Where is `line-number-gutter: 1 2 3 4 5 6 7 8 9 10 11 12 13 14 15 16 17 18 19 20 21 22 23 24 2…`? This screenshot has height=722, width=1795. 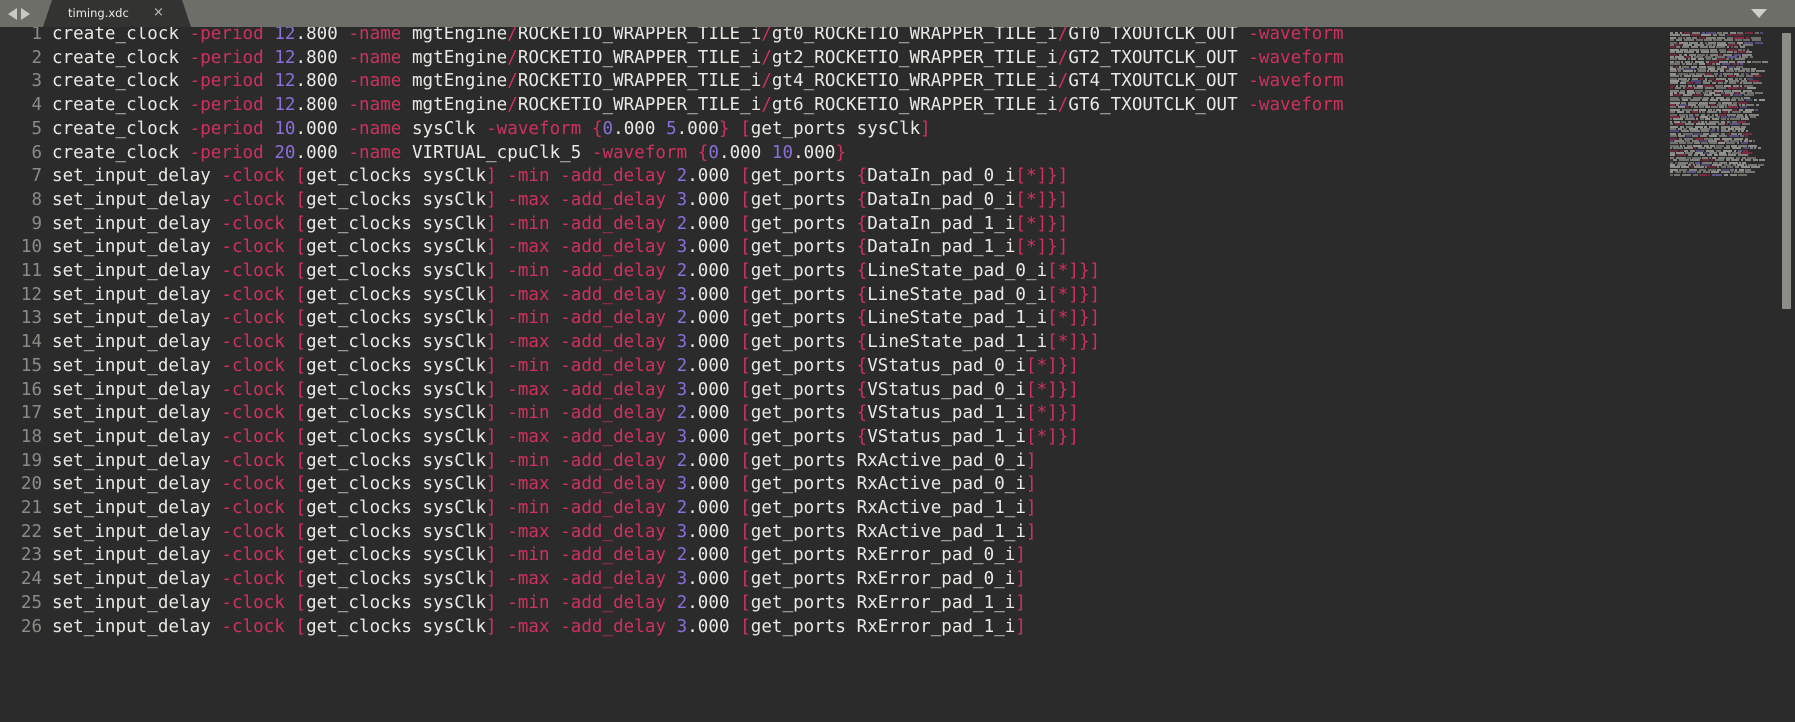 line-number-gutter: 1 2 3 4 5 6 7 8 9 10 11 12 13 14 15 16 17 18 19 20 21 22 23 24 2… is located at coordinates (23, 374).